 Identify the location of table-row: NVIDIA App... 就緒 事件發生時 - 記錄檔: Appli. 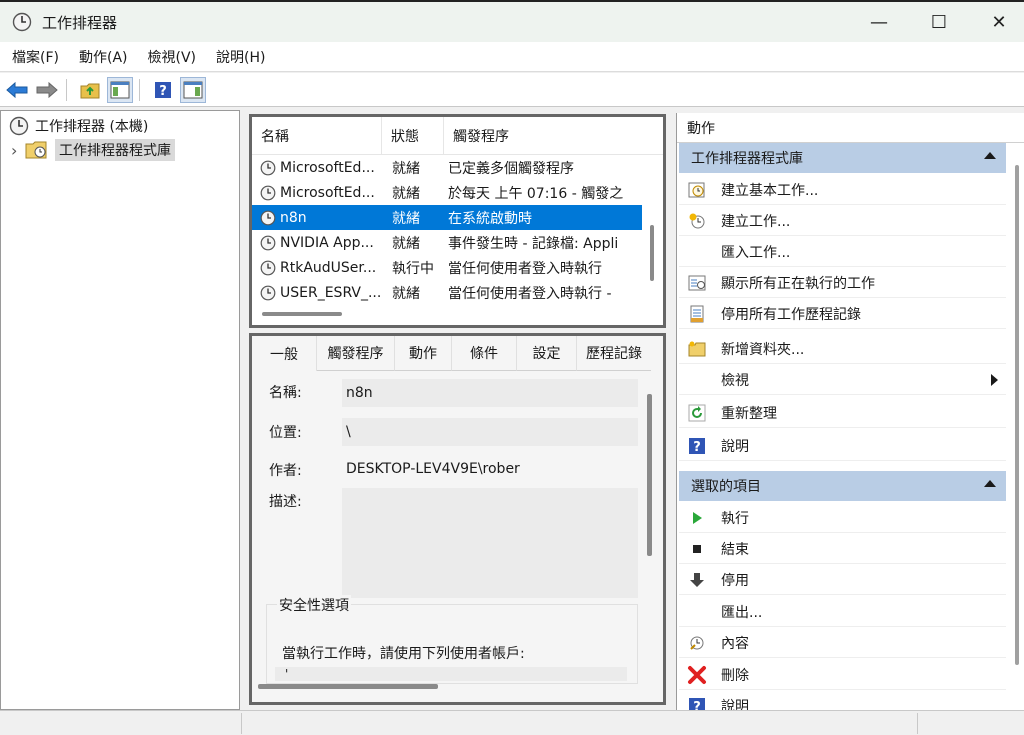
(447, 242).